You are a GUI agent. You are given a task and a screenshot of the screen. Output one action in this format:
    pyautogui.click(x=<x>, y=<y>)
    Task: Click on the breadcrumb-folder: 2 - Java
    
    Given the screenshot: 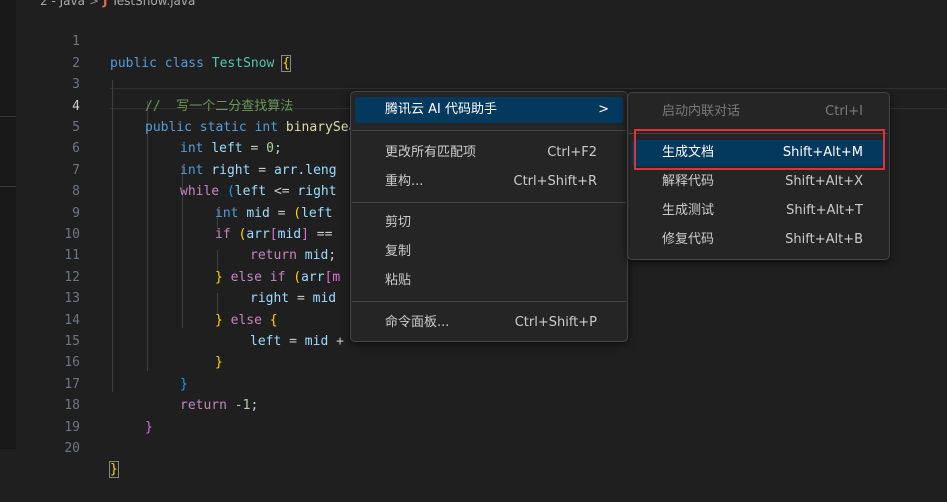 What is the action you would take?
    pyautogui.click(x=62, y=4)
    